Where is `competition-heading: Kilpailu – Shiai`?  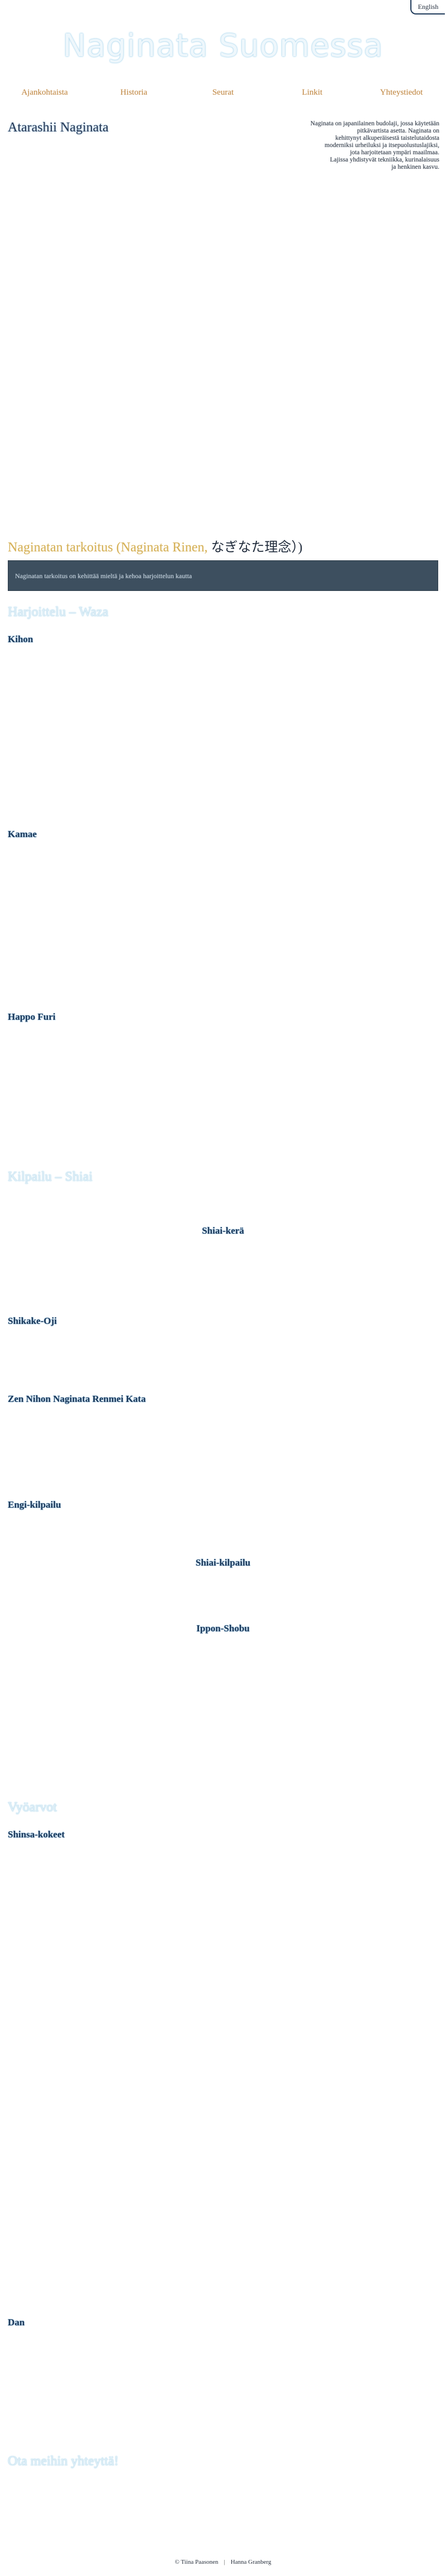
competition-heading: Kilpailu – Shiai is located at coordinates (51, 1177).